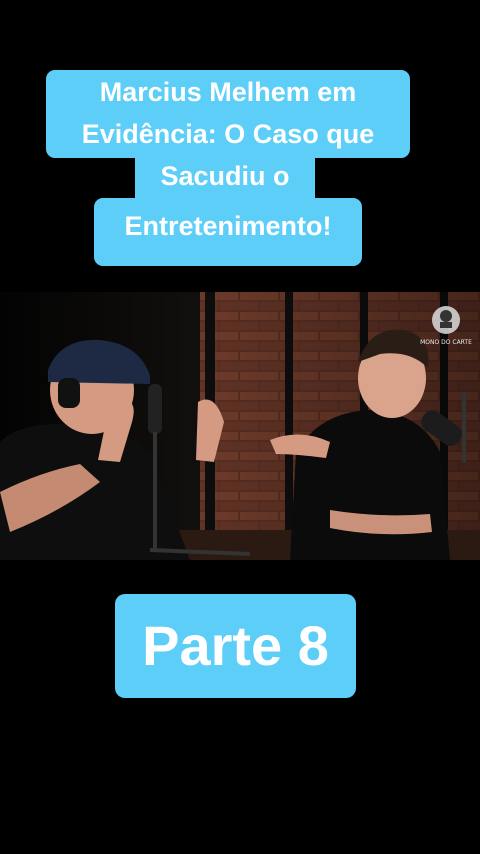 The image size is (480, 854). I want to click on title-line-1: Marcius Melhem em, so click(228, 92).